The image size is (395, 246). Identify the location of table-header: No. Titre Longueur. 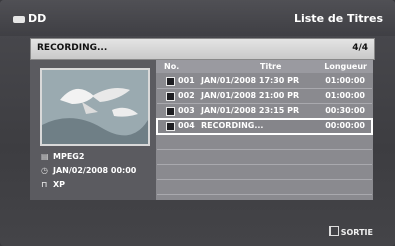
(264, 66).